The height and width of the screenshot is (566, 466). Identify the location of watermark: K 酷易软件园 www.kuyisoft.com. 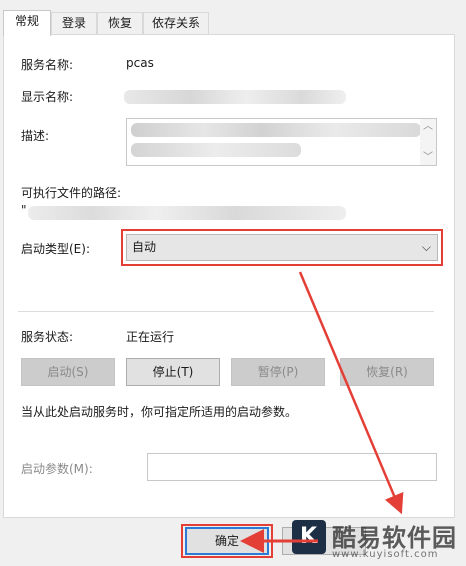
(378, 540).